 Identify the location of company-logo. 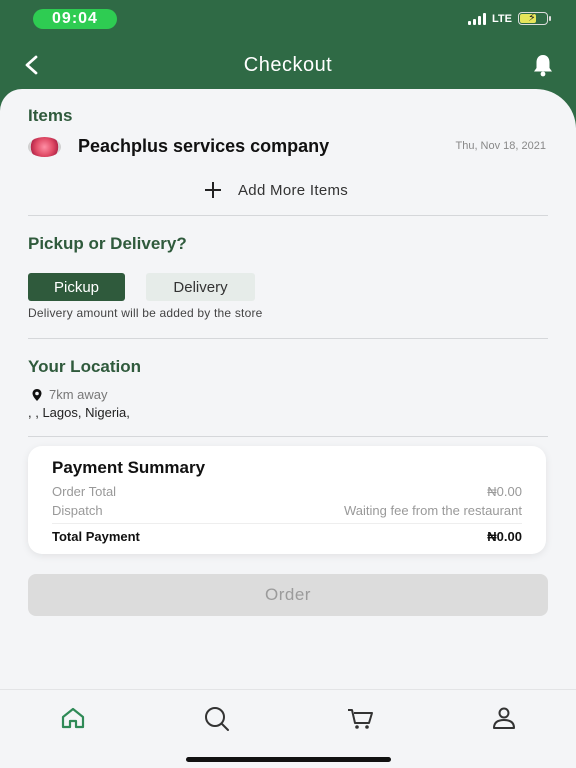
(44, 147).